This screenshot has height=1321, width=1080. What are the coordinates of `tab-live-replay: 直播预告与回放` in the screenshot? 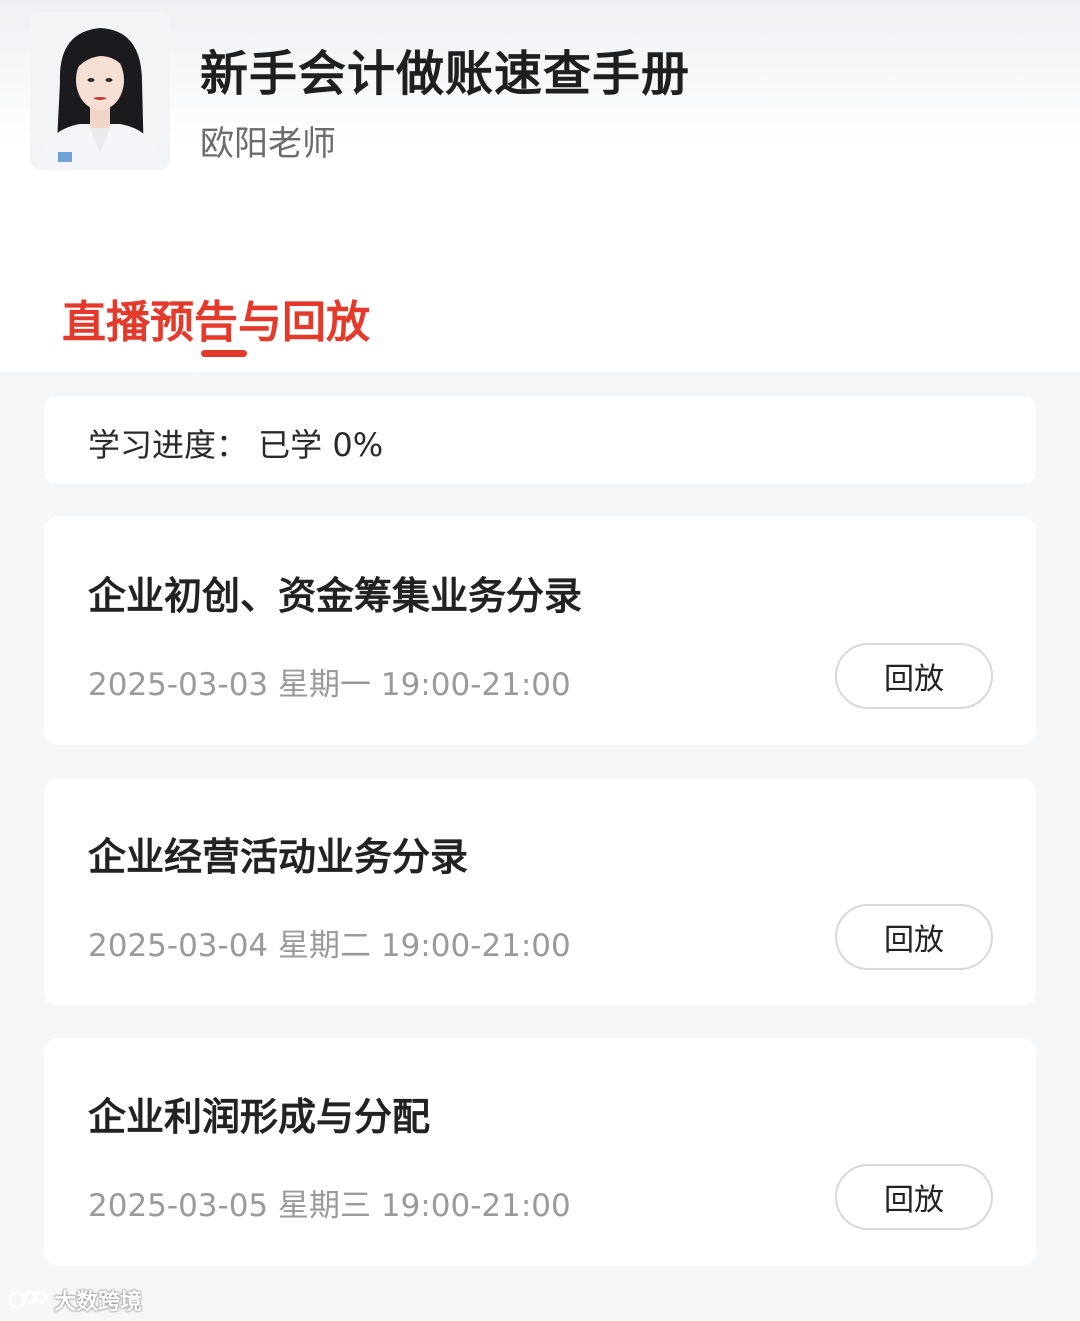 It's located at (216, 318).